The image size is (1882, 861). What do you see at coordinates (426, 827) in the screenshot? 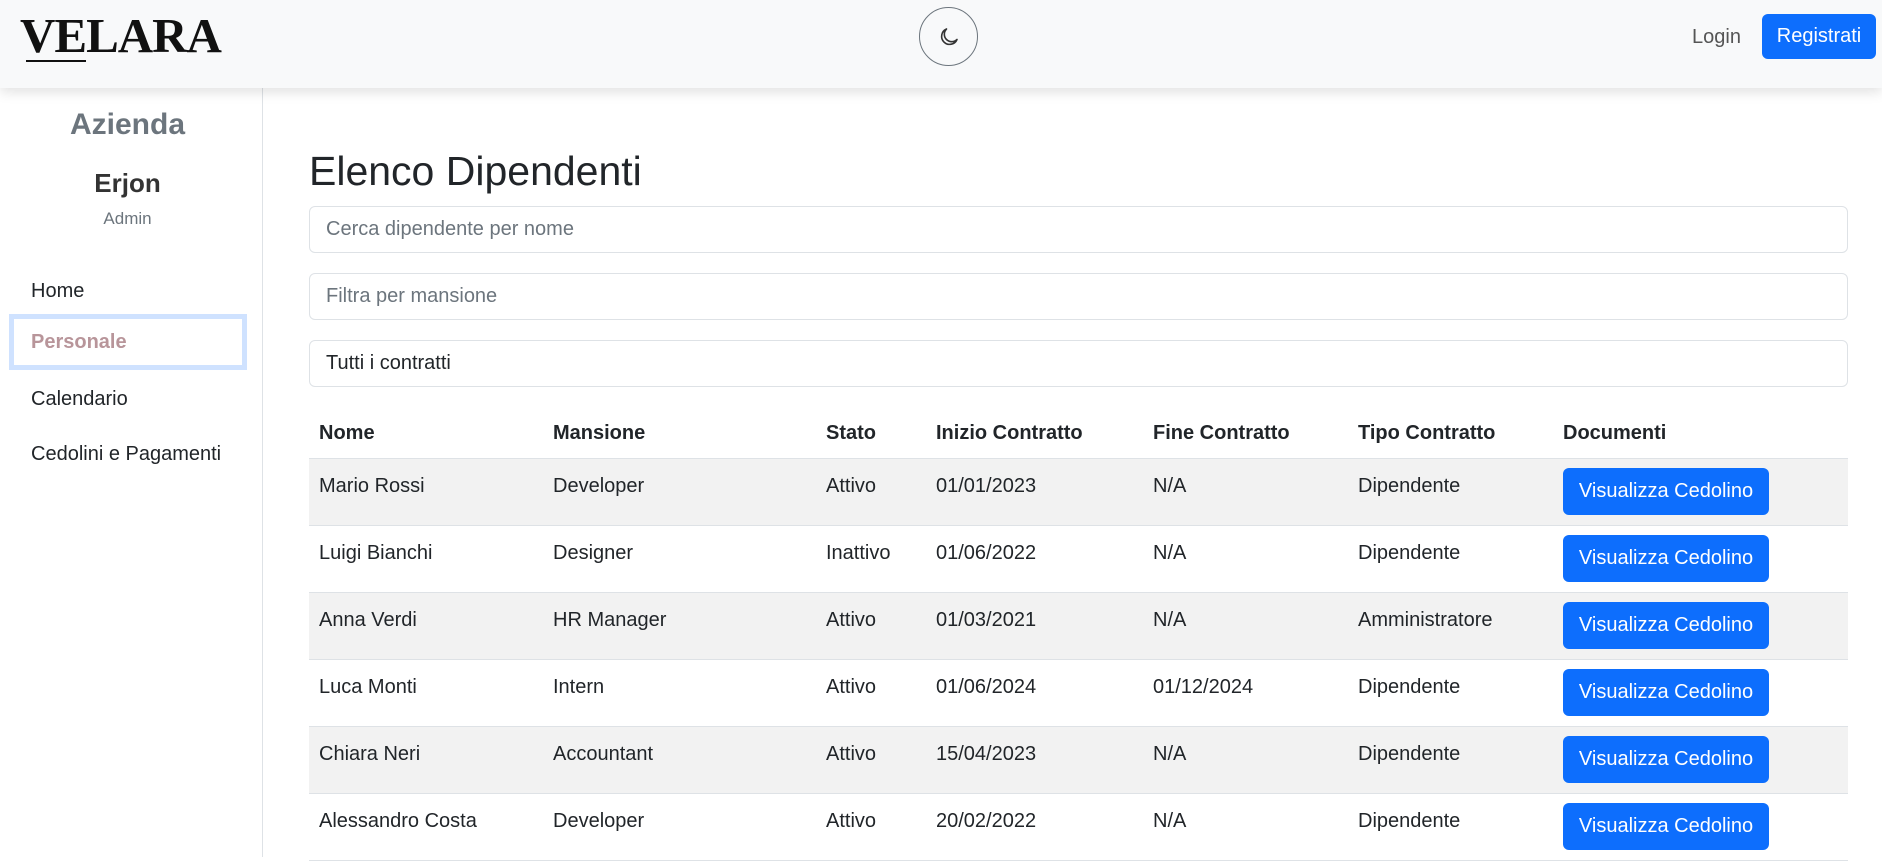
I see `cell-nome: Alessandro Costa` at bounding box center [426, 827].